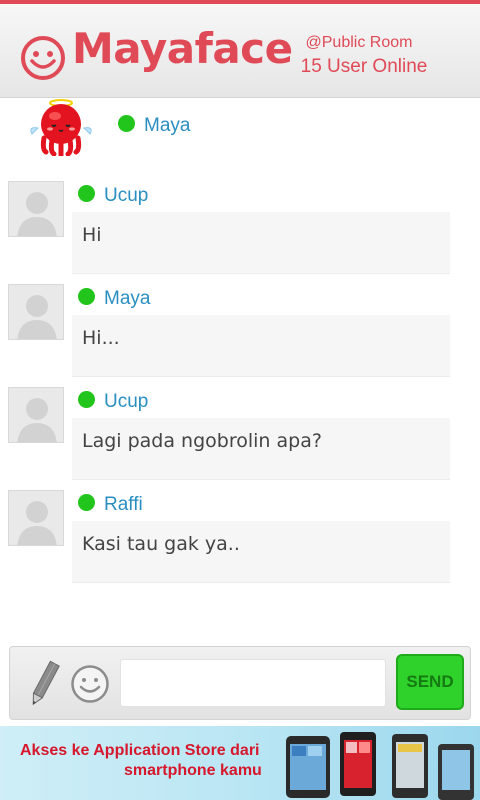 This screenshot has height=800, width=480. Describe the element at coordinates (261, 552) in the screenshot. I see `message-bubble: Kasi tau gak ya..` at that location.